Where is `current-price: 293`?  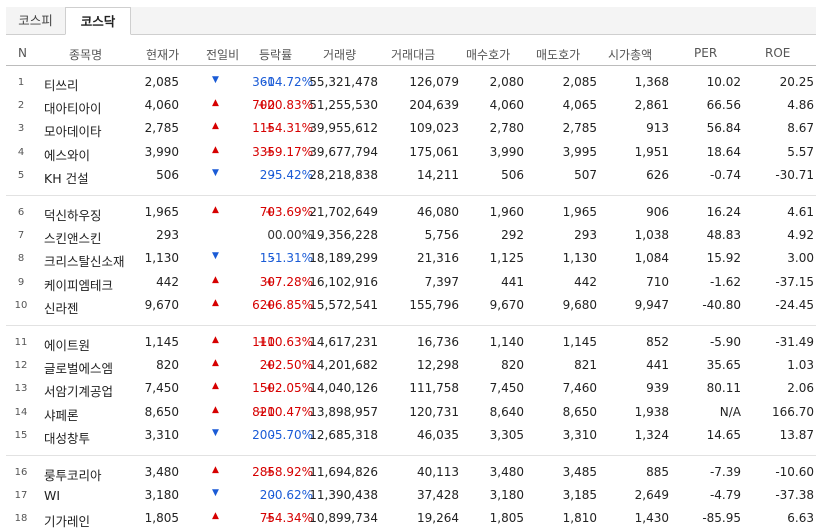 current-price: 293 is located at coordinates (167, 235).